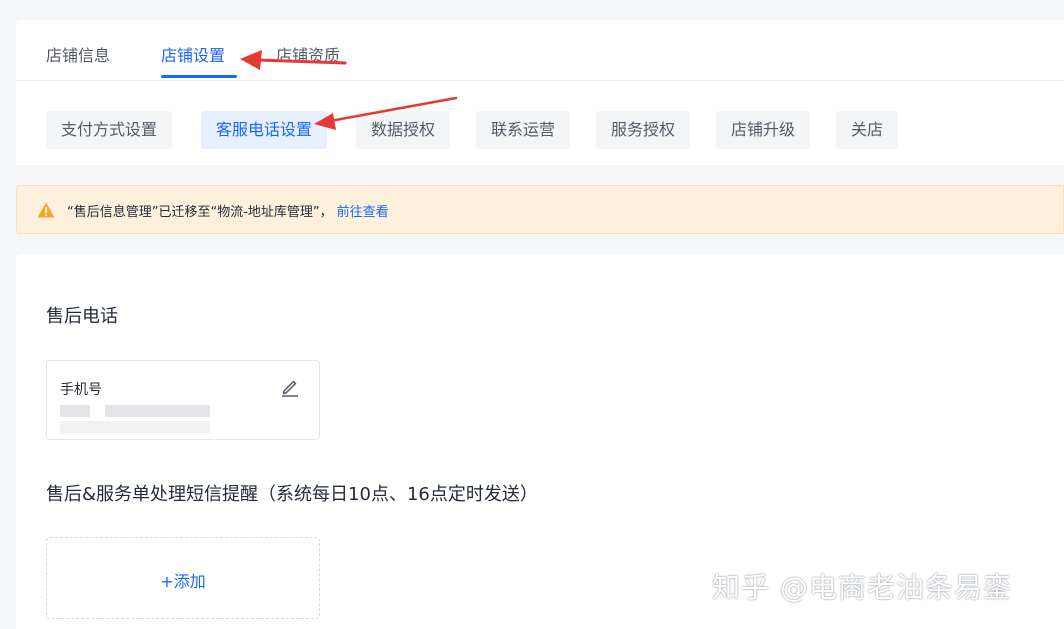  I want to click on add-reminder-button: +添加, so click(183, 578).